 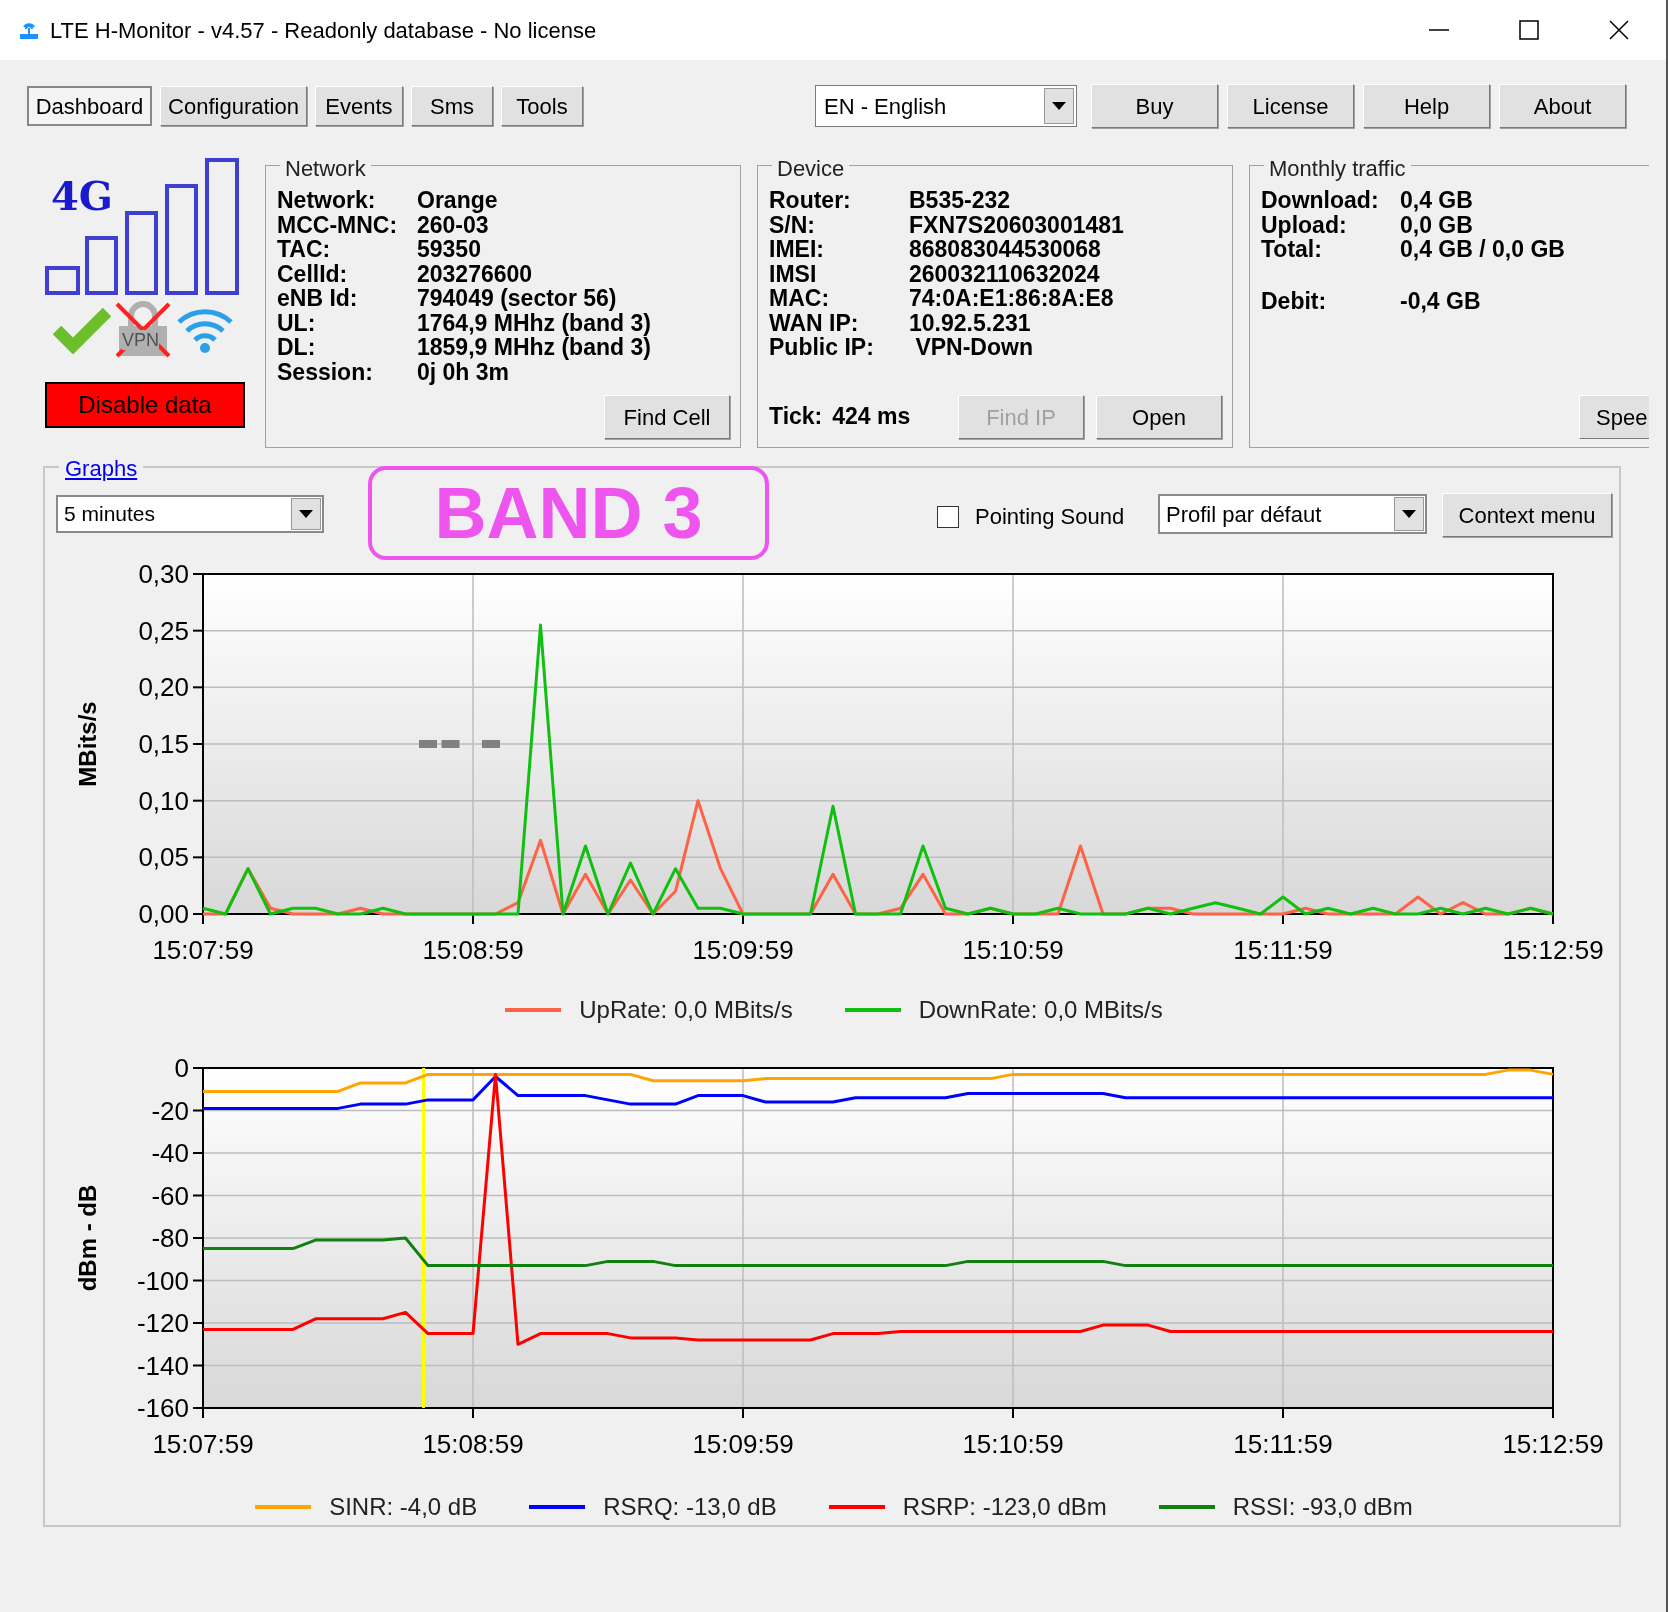 What do you see at coordinates (1436, 224) in the screenshot?
I see `field-value: 0,0 GB` at bounding box center [1436, 224].